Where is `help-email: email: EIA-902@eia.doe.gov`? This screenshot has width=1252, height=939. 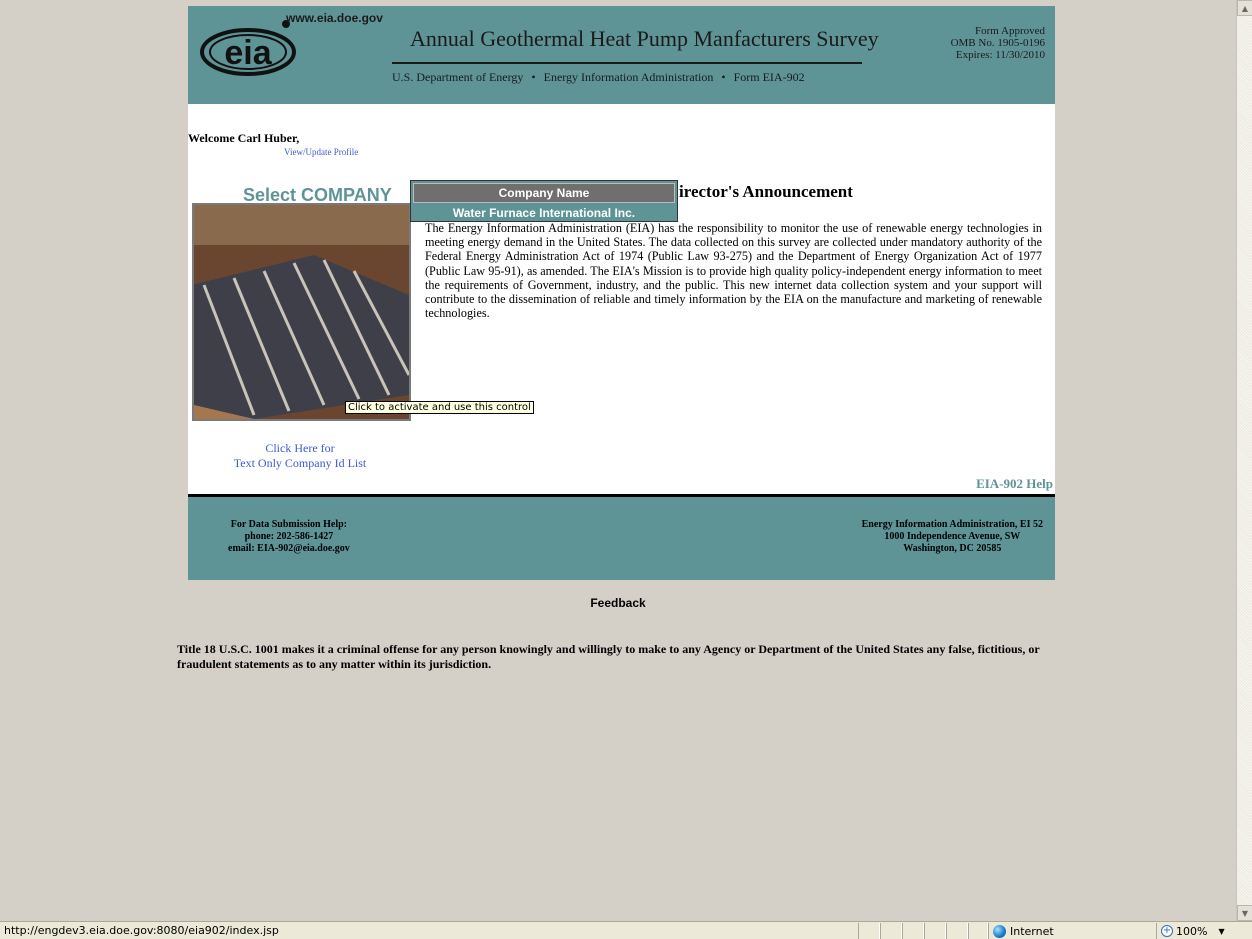
help-email: email: EIA-902@eia.doe.gov is located at coordinates (289, 549).